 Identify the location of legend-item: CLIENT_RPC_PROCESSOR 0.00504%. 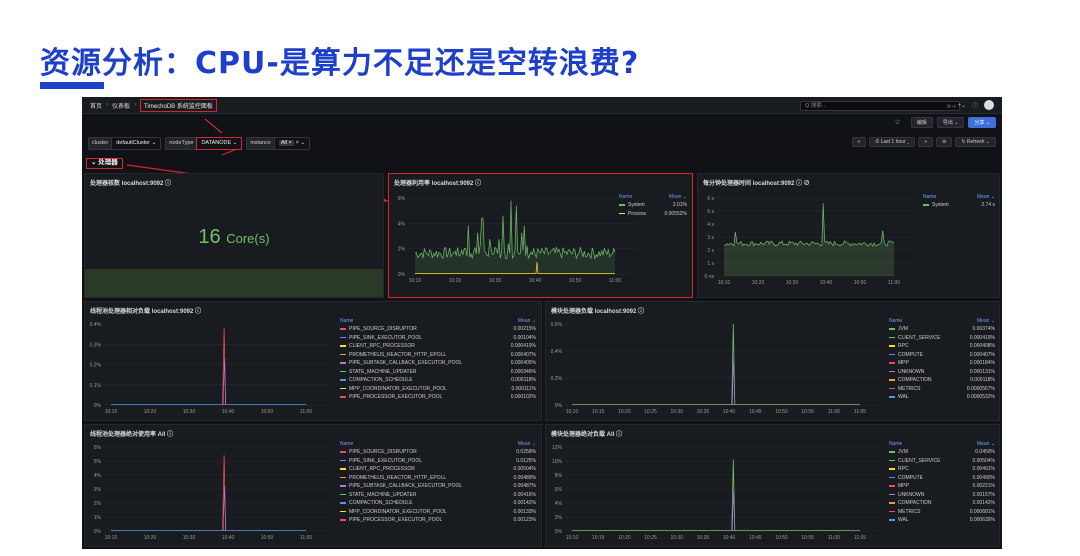
(438, 469).